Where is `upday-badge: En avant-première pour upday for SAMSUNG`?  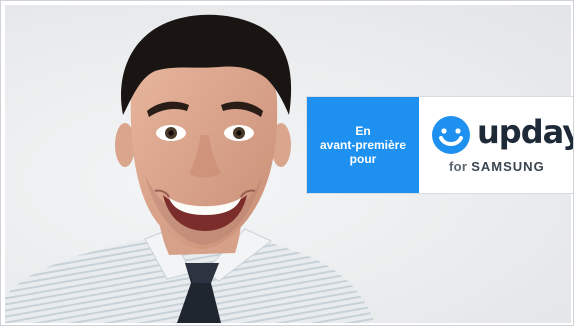
upday-badge: En avant-première pour upday for SAMSUNG is located at coordinates (440, 145).